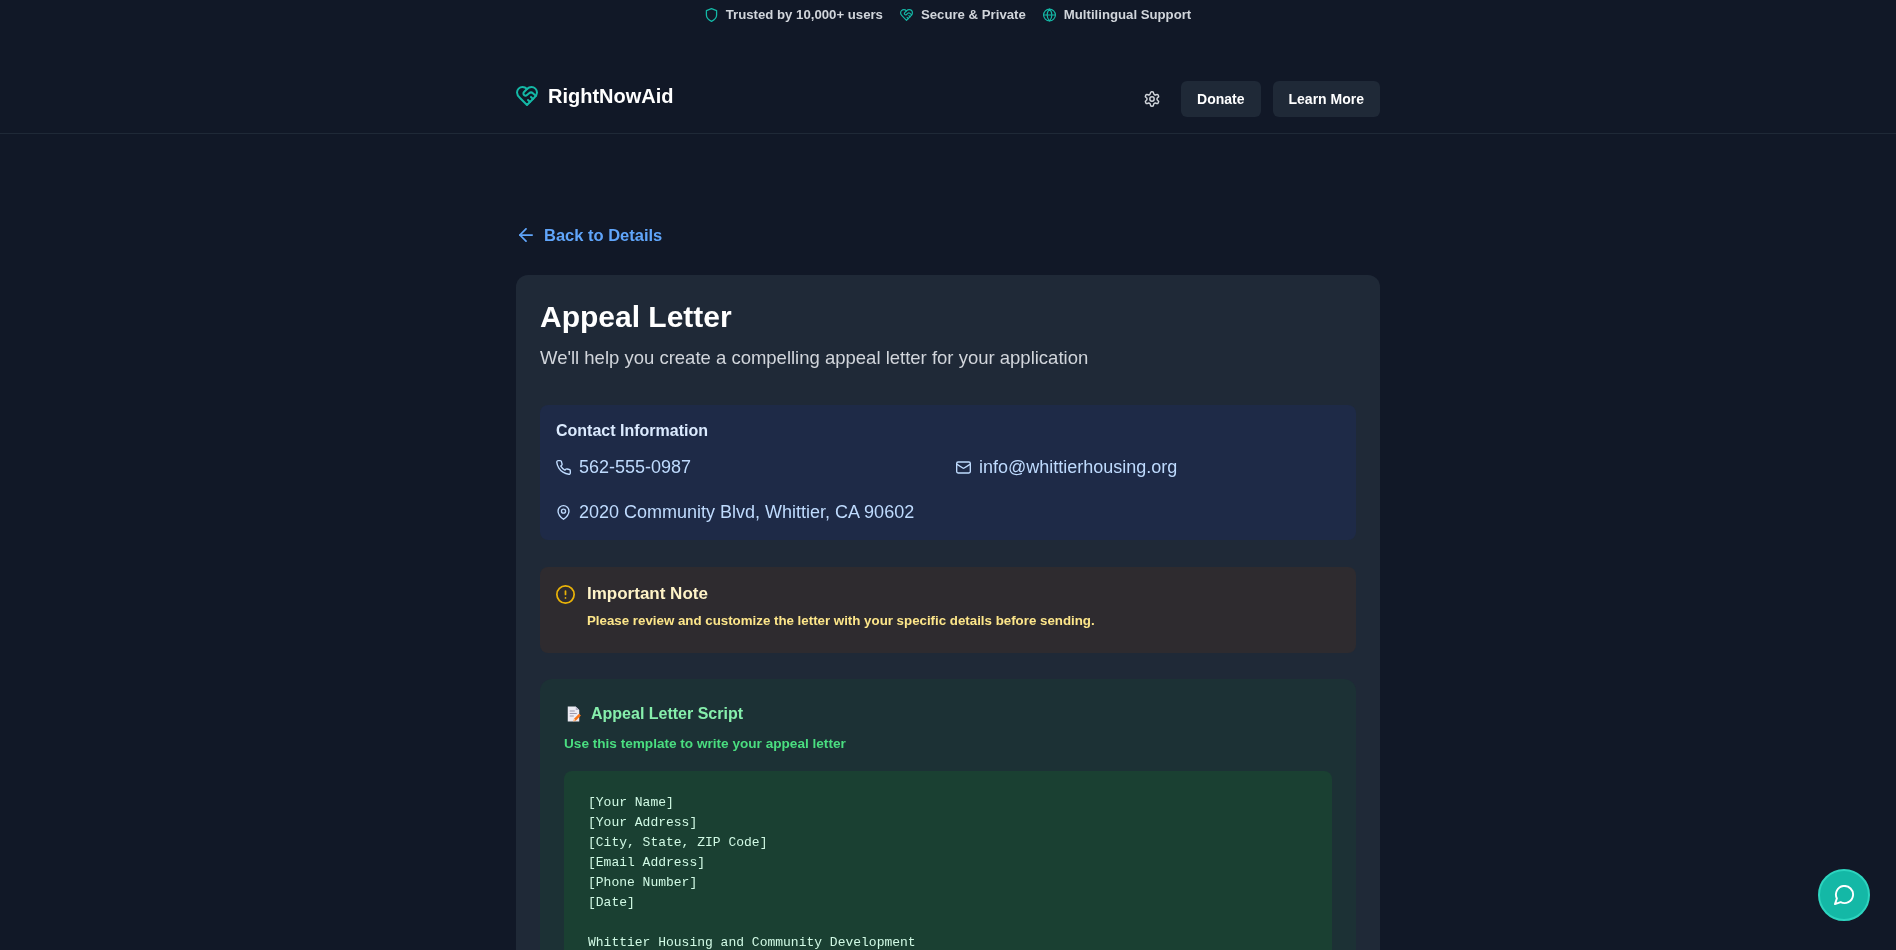  What do you see at coordinates (563, 467) in the screenshot?
I see `phone-icon` at bounding box center [563, 467].